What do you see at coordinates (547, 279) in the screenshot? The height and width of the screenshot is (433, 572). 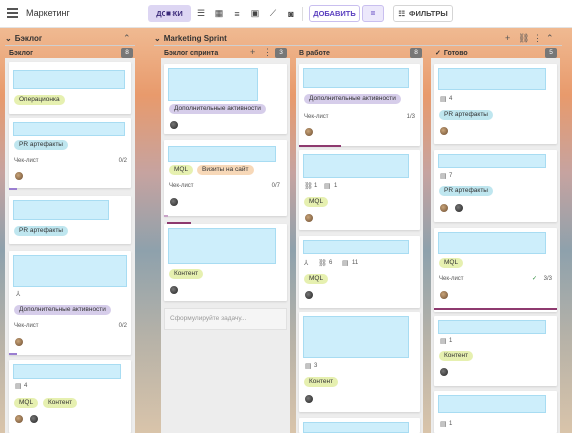 I see `checklist-progress: 3/3` at bounding box center [547, 279].